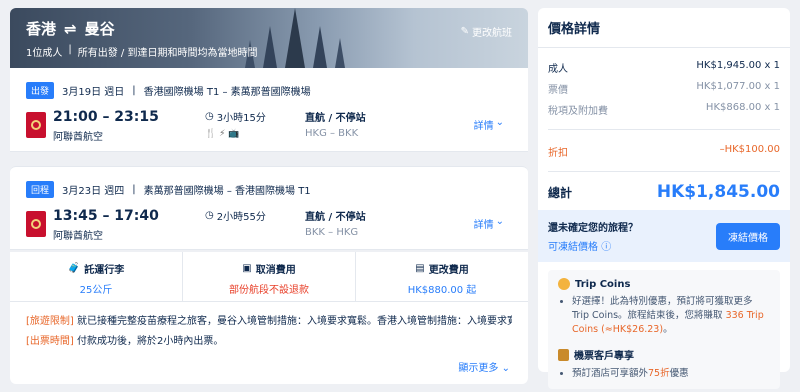 This screenshot has width=800, height=392. I want to click on freeze-info-link: 可凍結價格 ⓘ, so click(593, 245).